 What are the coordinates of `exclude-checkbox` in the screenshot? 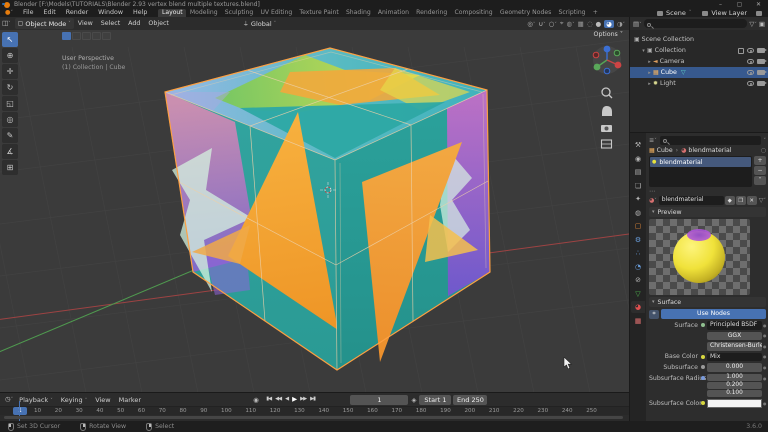 It's located at (741, 50).